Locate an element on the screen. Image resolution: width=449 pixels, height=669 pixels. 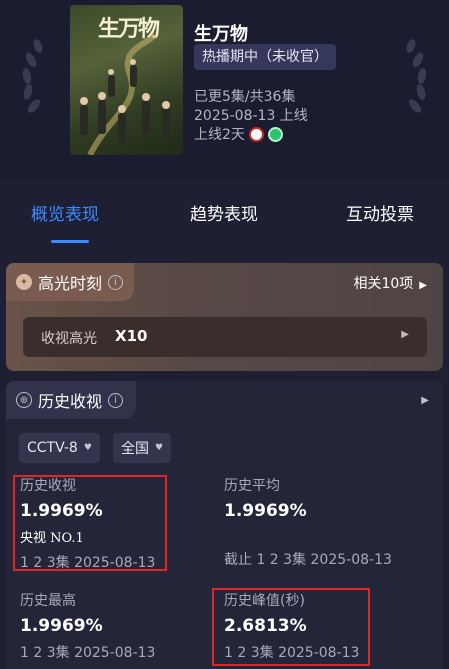
show-poster: 生万物 is located at coordinates (126, 80).